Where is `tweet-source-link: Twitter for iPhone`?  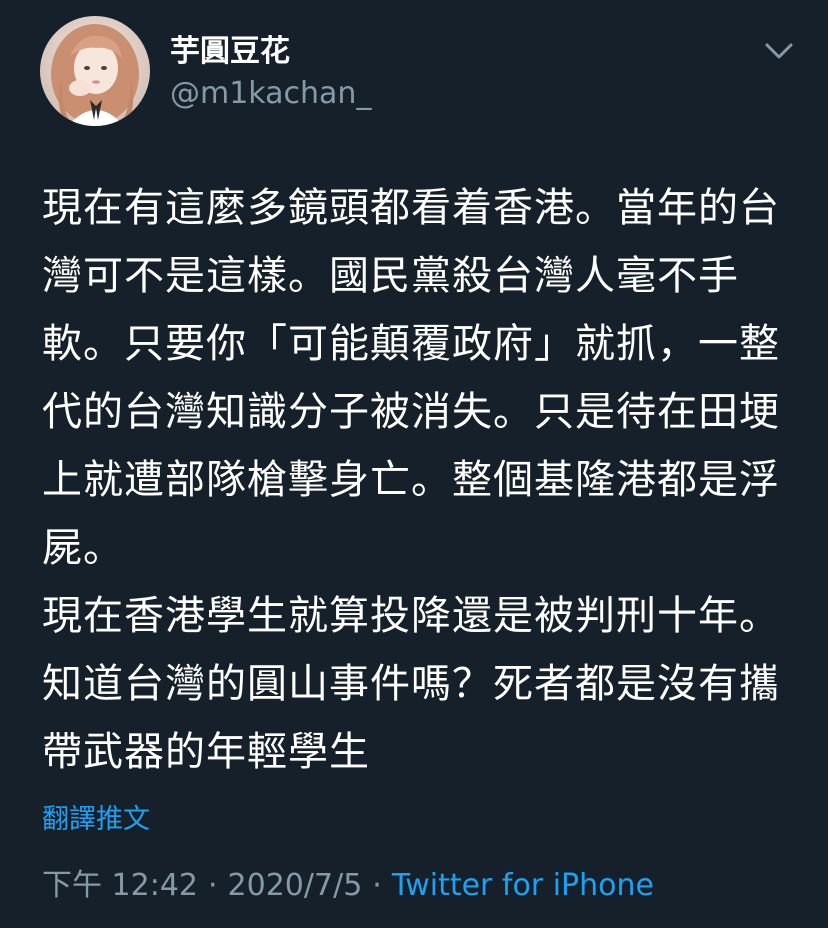 tweet-source-link: Twitter for iPhone is located at coordinates (523, 885).